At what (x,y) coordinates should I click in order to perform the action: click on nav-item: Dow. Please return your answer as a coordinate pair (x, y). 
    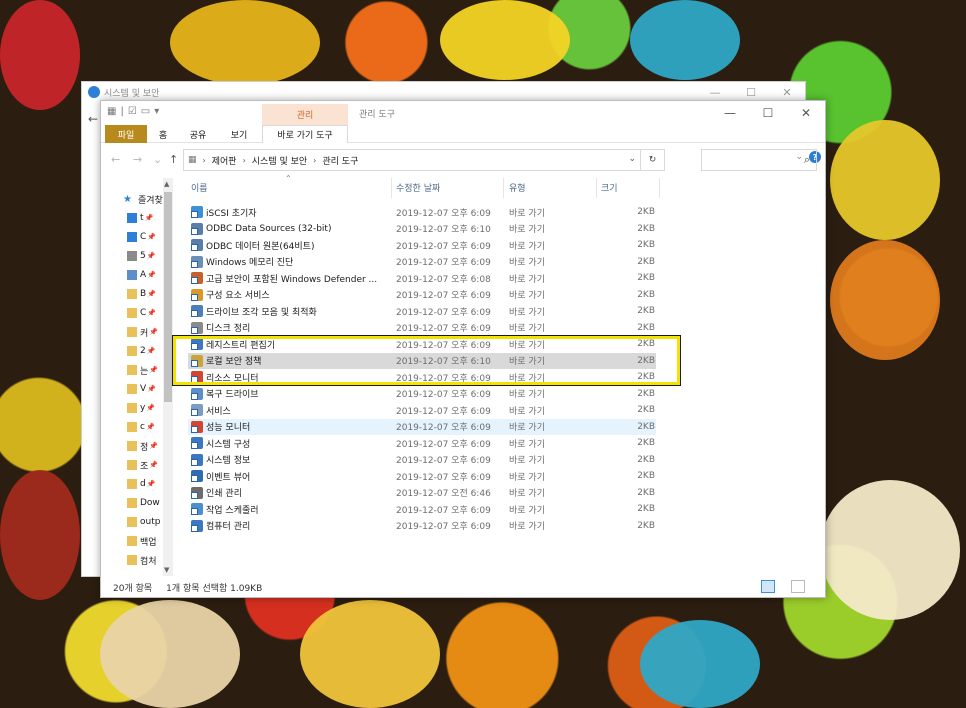
    Looking at the image, I should click on (143, 503).